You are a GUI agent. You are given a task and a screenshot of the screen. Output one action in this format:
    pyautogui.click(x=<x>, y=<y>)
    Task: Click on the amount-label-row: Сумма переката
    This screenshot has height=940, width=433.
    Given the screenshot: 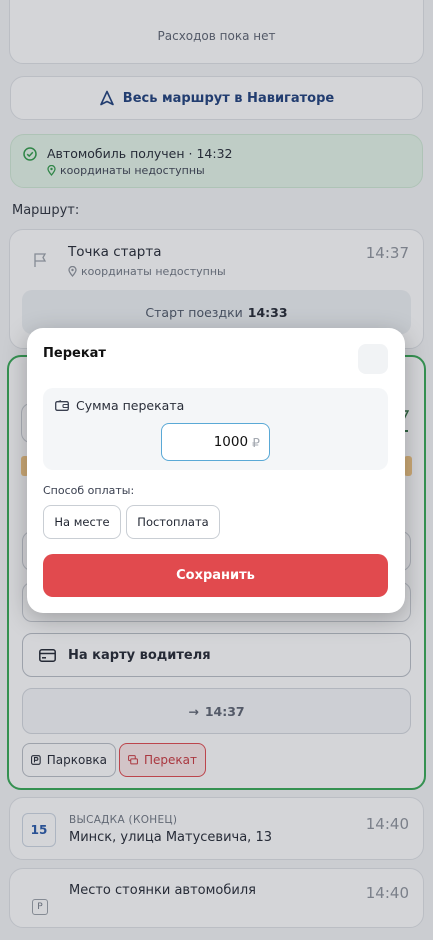 What is the action you would take?
    pyautogui.click(x=119, y=405)
    